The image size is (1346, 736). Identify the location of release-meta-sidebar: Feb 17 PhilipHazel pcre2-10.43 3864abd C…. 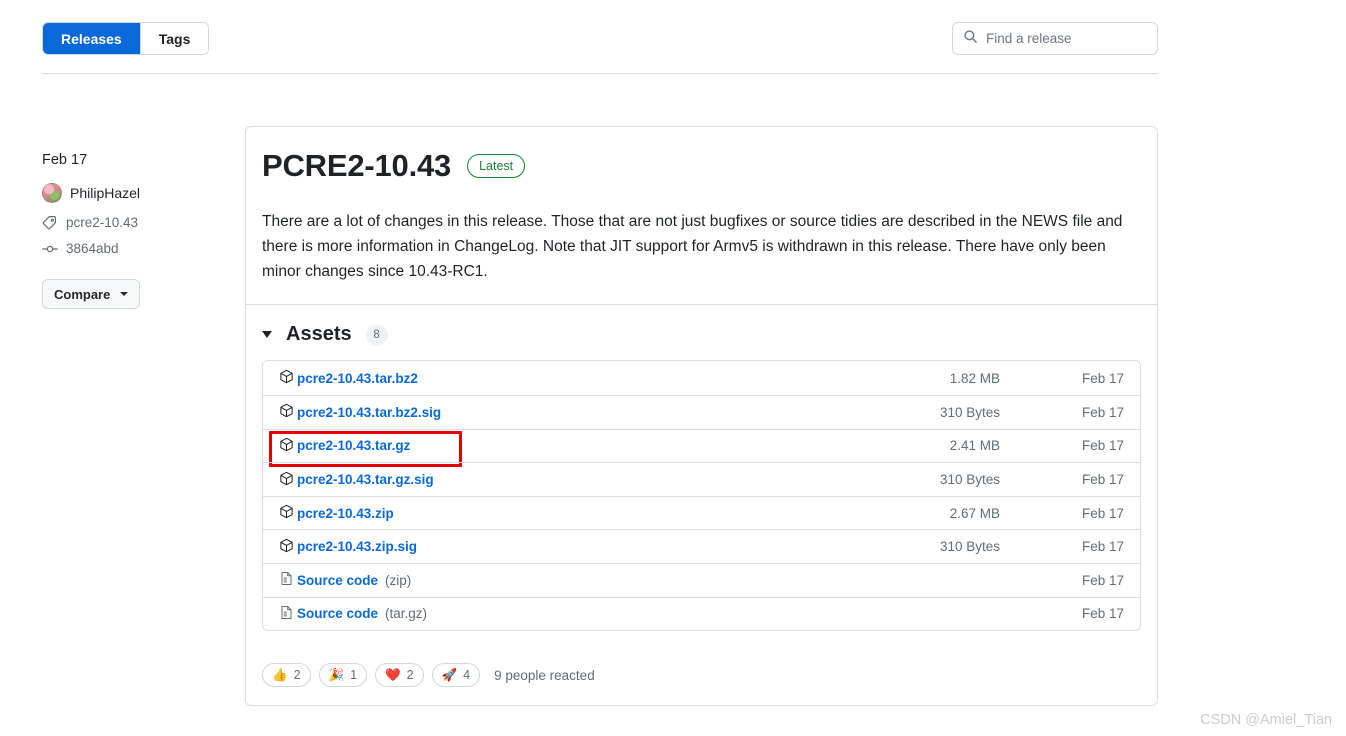
(137, 231).